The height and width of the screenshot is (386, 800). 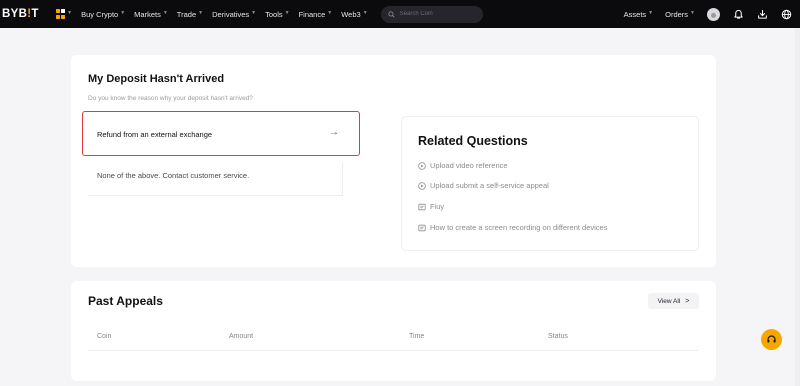 I want to click on column-header-coin: Coin, so click(x=104, y=336).